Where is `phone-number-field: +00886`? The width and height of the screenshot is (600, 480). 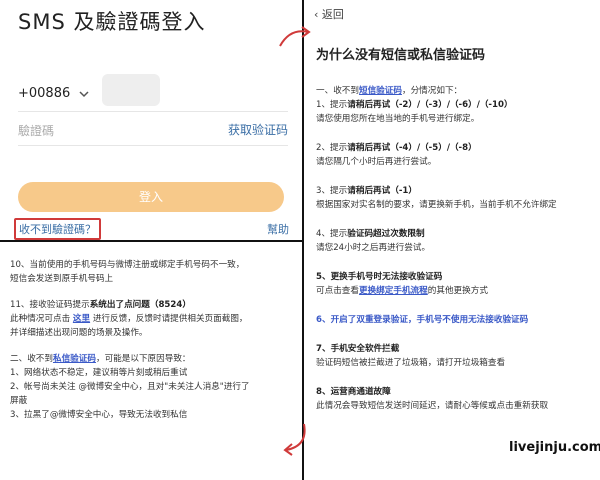 phone-number-field: +00886 is located at coordinates (153, 93).